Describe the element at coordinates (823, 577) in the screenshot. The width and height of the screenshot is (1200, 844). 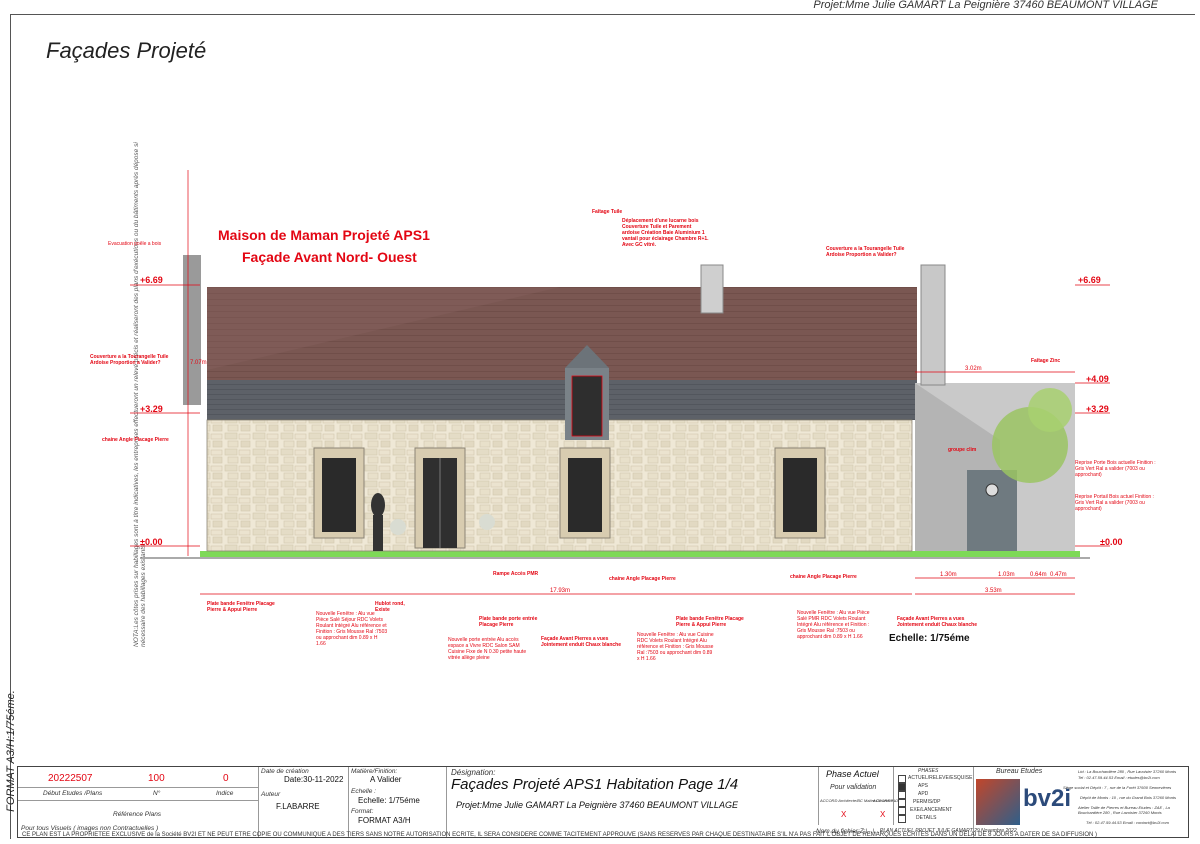
I see `ann-chaine-right: chaine Angle Placage Pierre` at that location.